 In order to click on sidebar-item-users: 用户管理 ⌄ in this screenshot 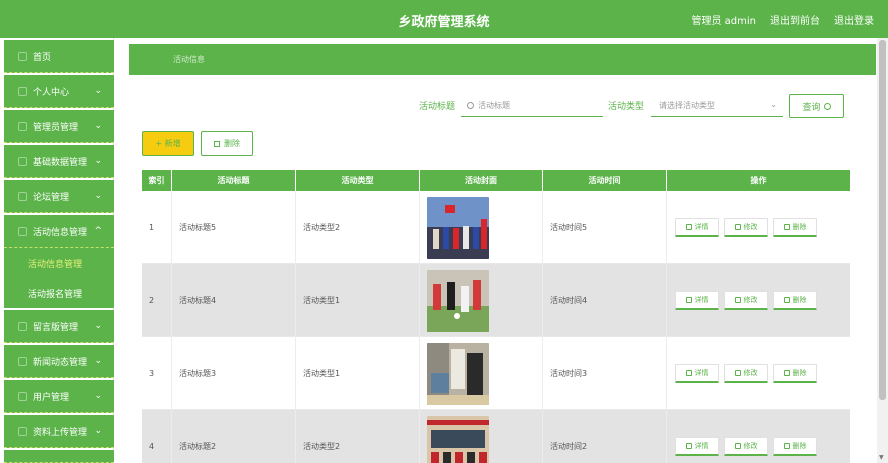, I will do `click(59, 396)`.